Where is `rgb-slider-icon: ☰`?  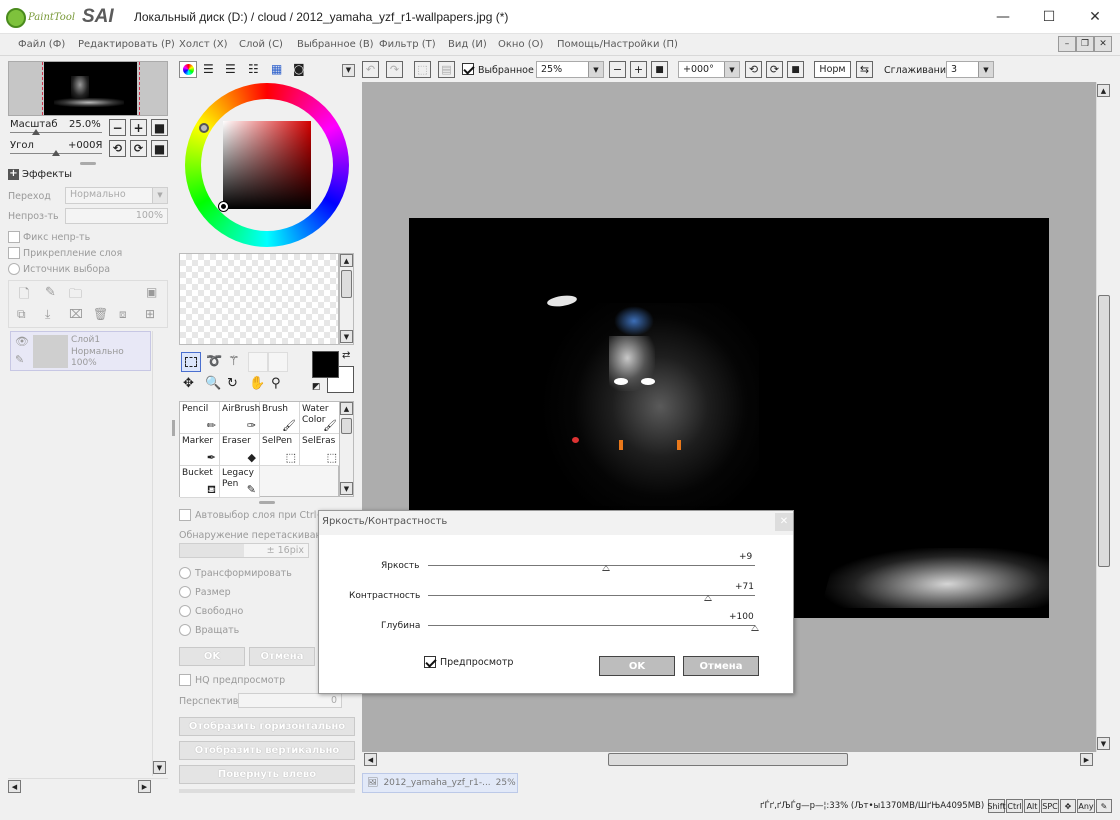
rgb-slider-icon: ☰ is located at coordinates (208, 69).